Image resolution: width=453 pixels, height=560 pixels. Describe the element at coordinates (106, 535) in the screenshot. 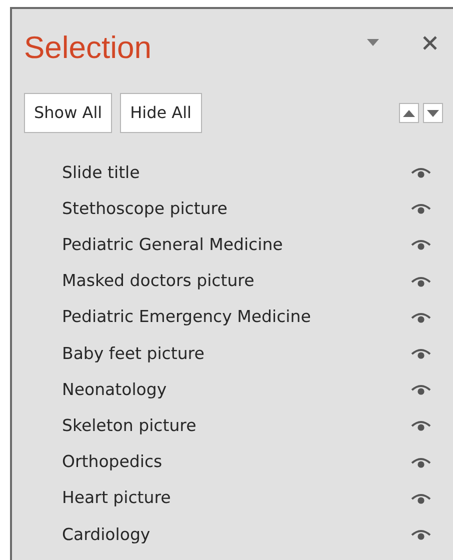

I see `object-name: Cardiology` at that location.